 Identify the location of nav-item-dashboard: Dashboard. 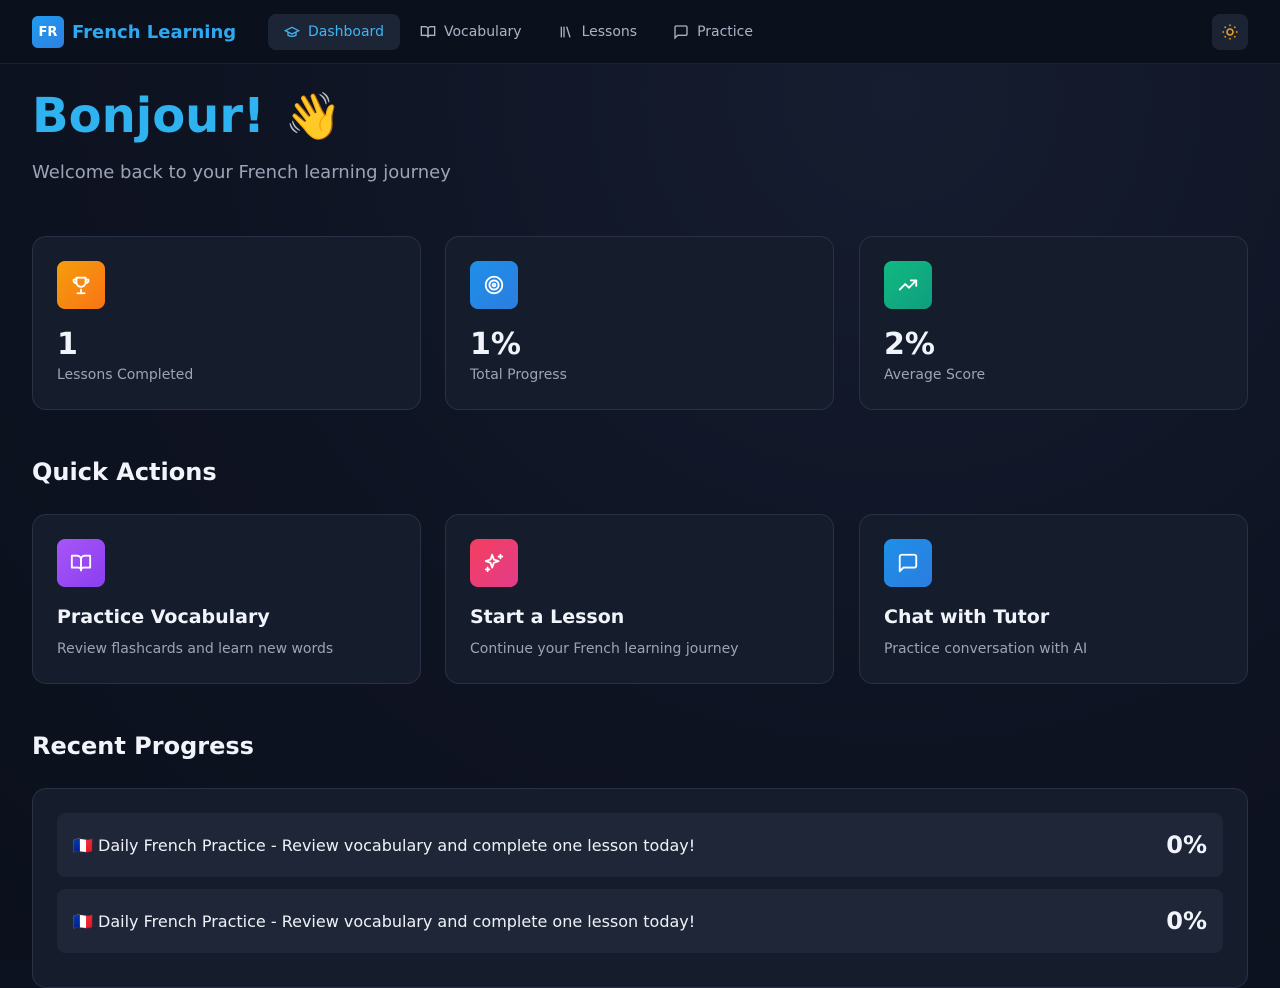
(334, 32).